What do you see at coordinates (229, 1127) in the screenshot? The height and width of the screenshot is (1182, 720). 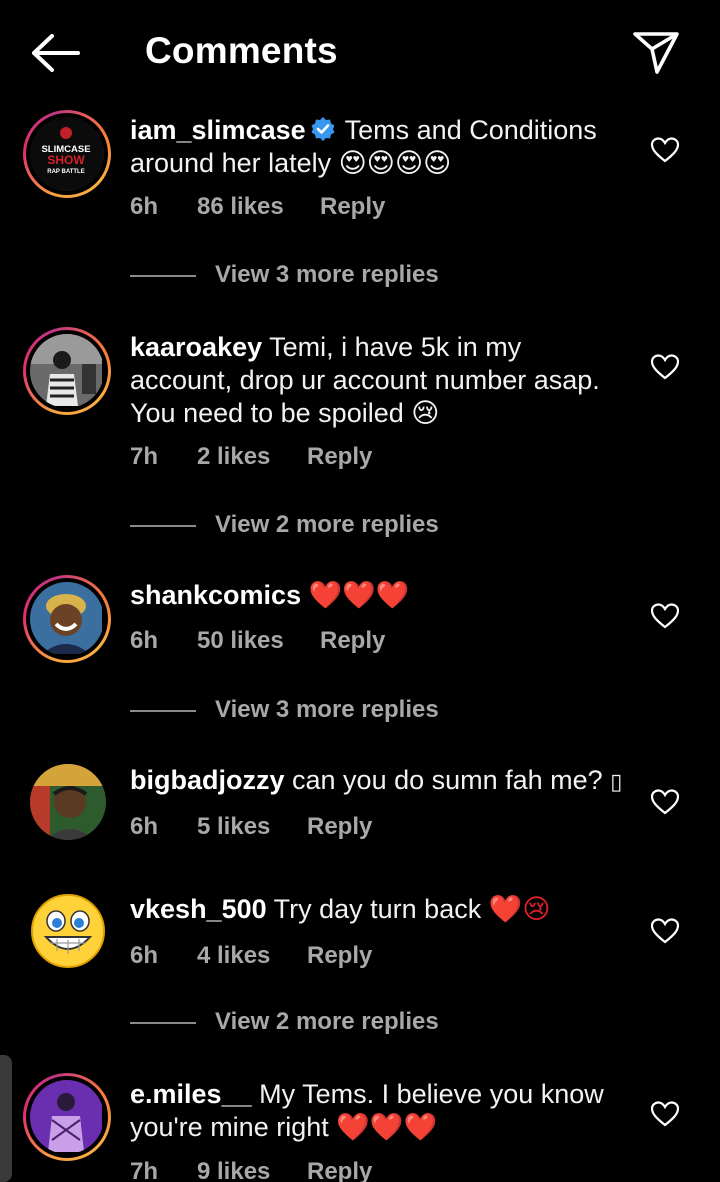 I see `comment-body: you're mine right` at bounding box center [229, 1127].